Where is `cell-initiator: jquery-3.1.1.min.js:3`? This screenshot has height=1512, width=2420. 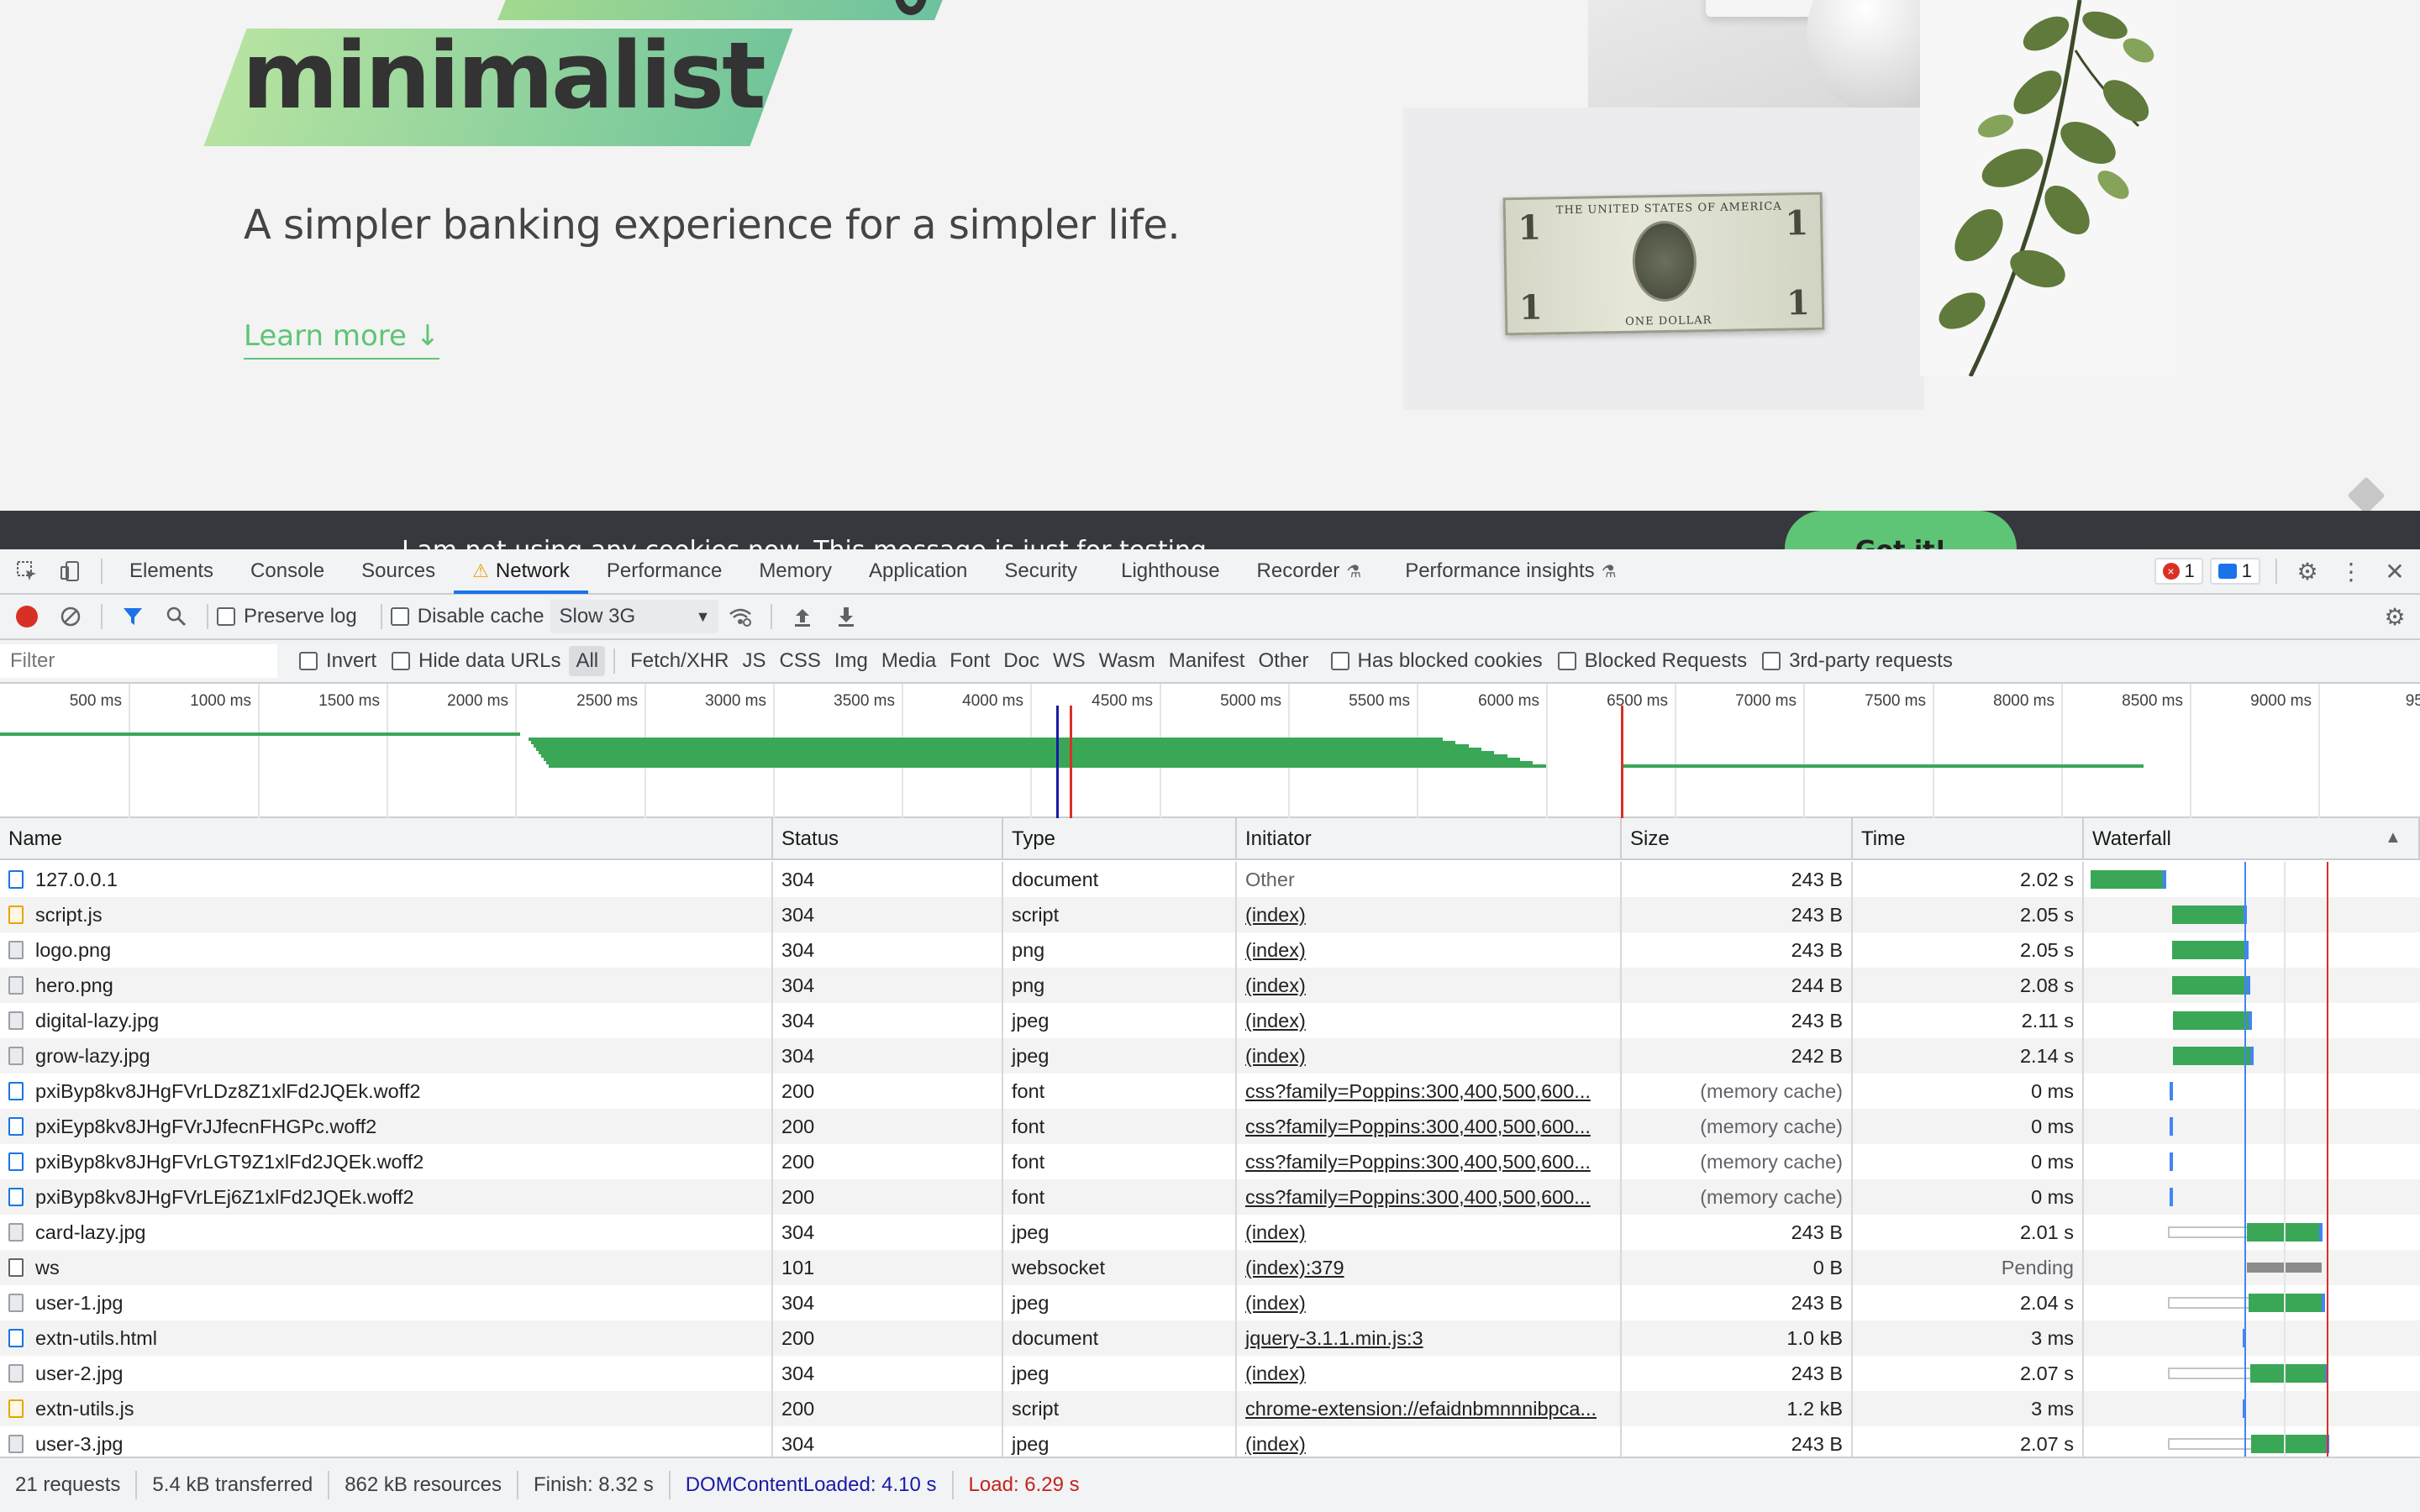 cell-initiator: jquery-3.1.1.min.js:3 is located at coordinates (1429, 1338).